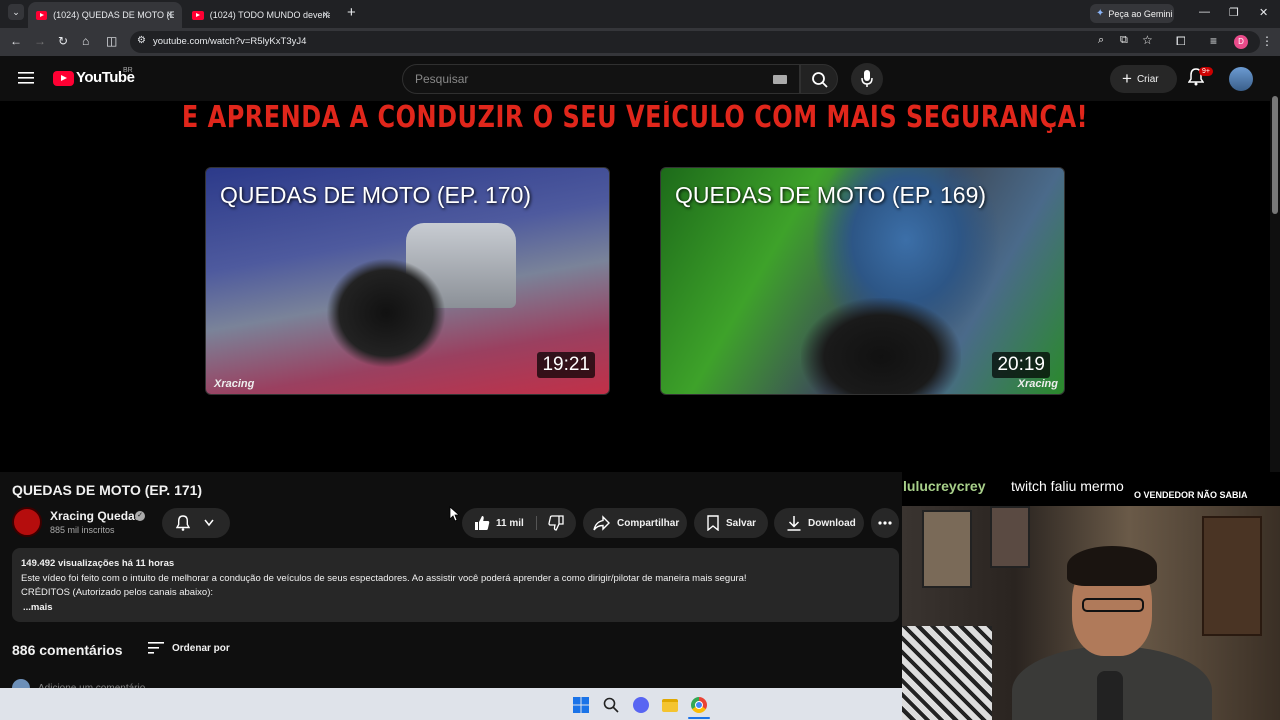  What do you see at coordinates (1234, 12) in the screenshot?
I see `restore-icon: ❐` at bounding box center [1234, 12].